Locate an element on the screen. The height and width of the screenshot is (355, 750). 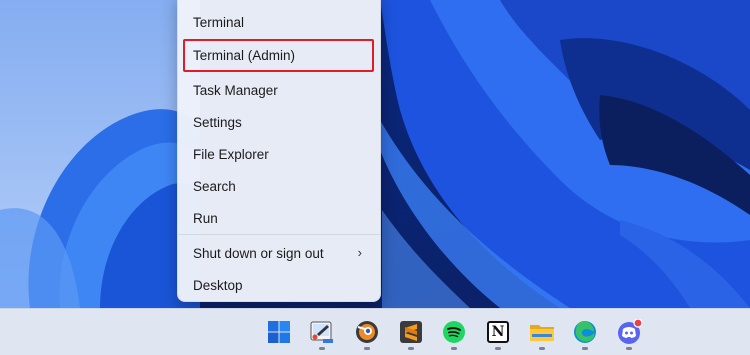
menu-item-terminal-admin: Terminal (Admin) is located at coordinates (279, 55).